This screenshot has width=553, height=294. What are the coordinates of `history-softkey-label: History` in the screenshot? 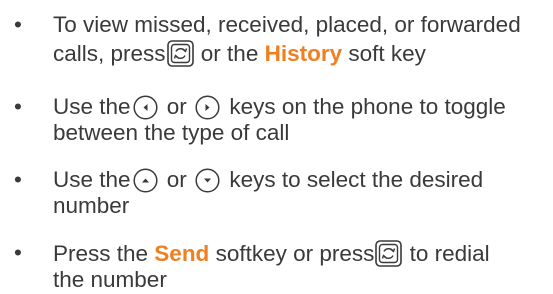 It's located at (303, 53).